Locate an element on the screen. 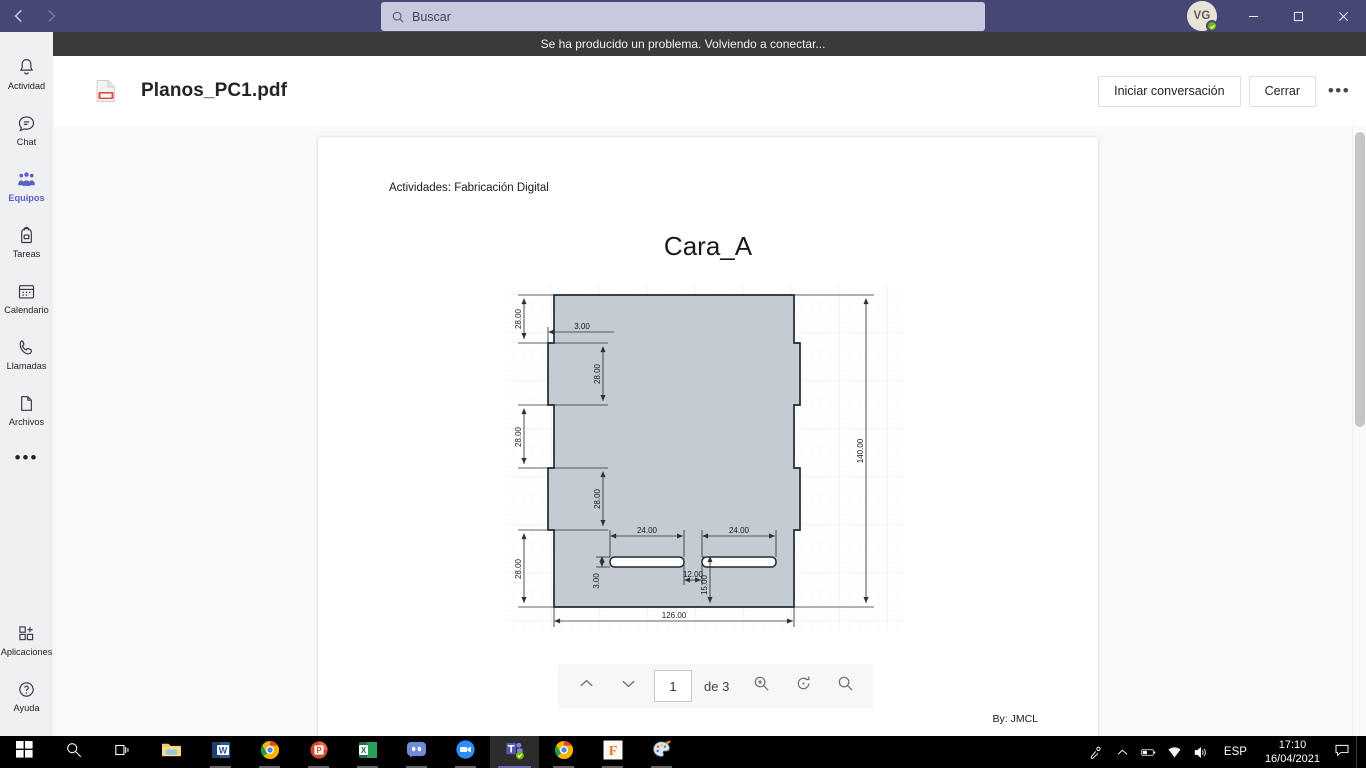  zoom-in-icon is located at coordinates (761, 686).